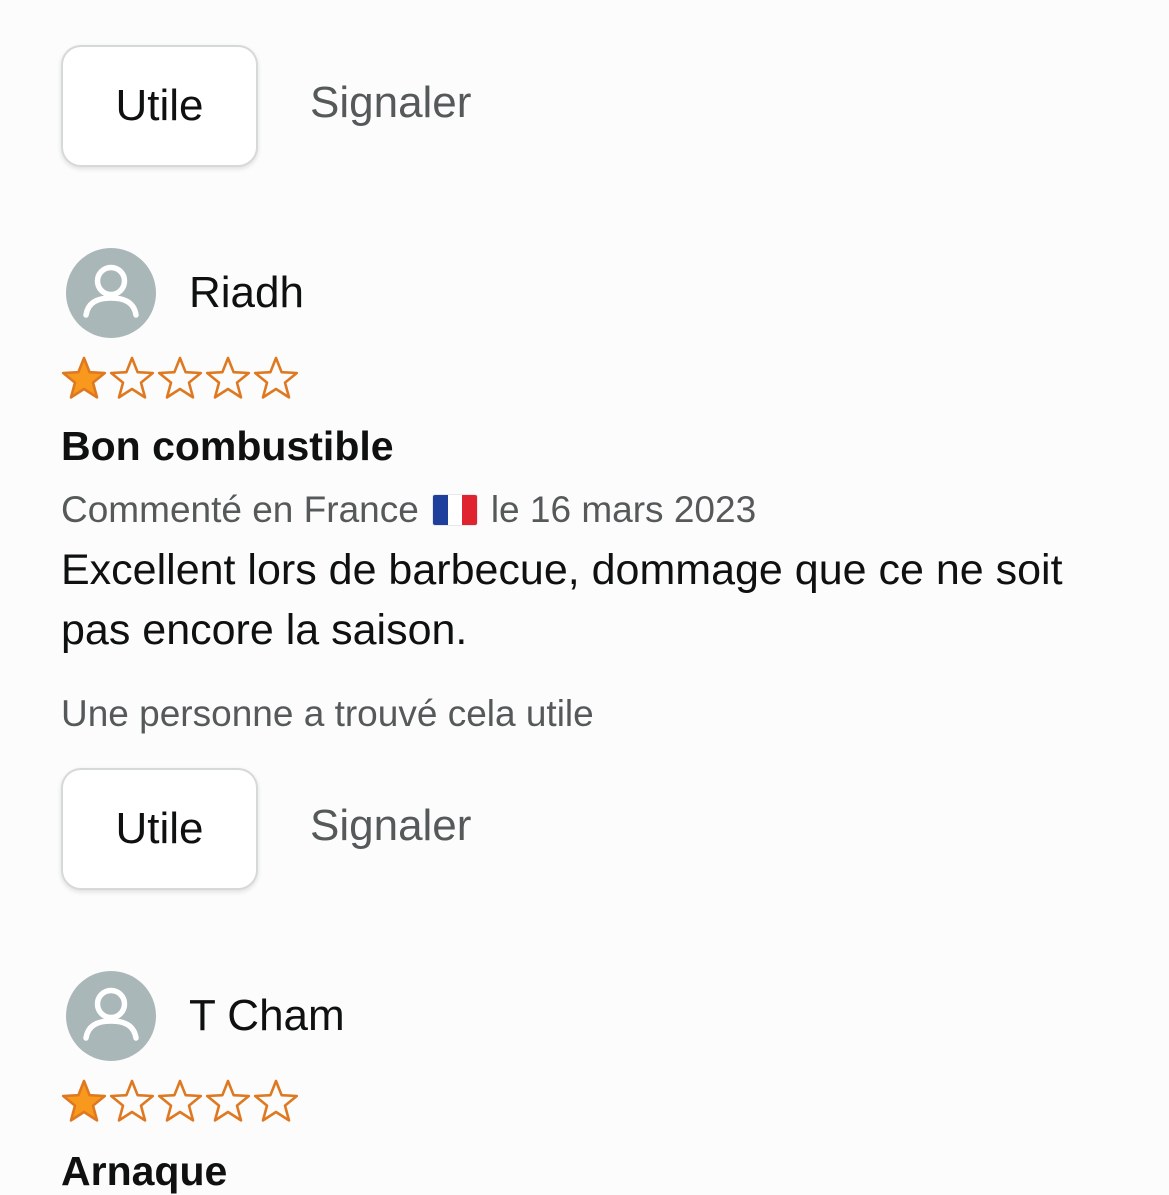 This screenshot has height=1195, width=1169. What do you see at coordinates (246, 292) in the screenshot?
I see `reviewer-name: Riadh` at bounding box center [246, 292].